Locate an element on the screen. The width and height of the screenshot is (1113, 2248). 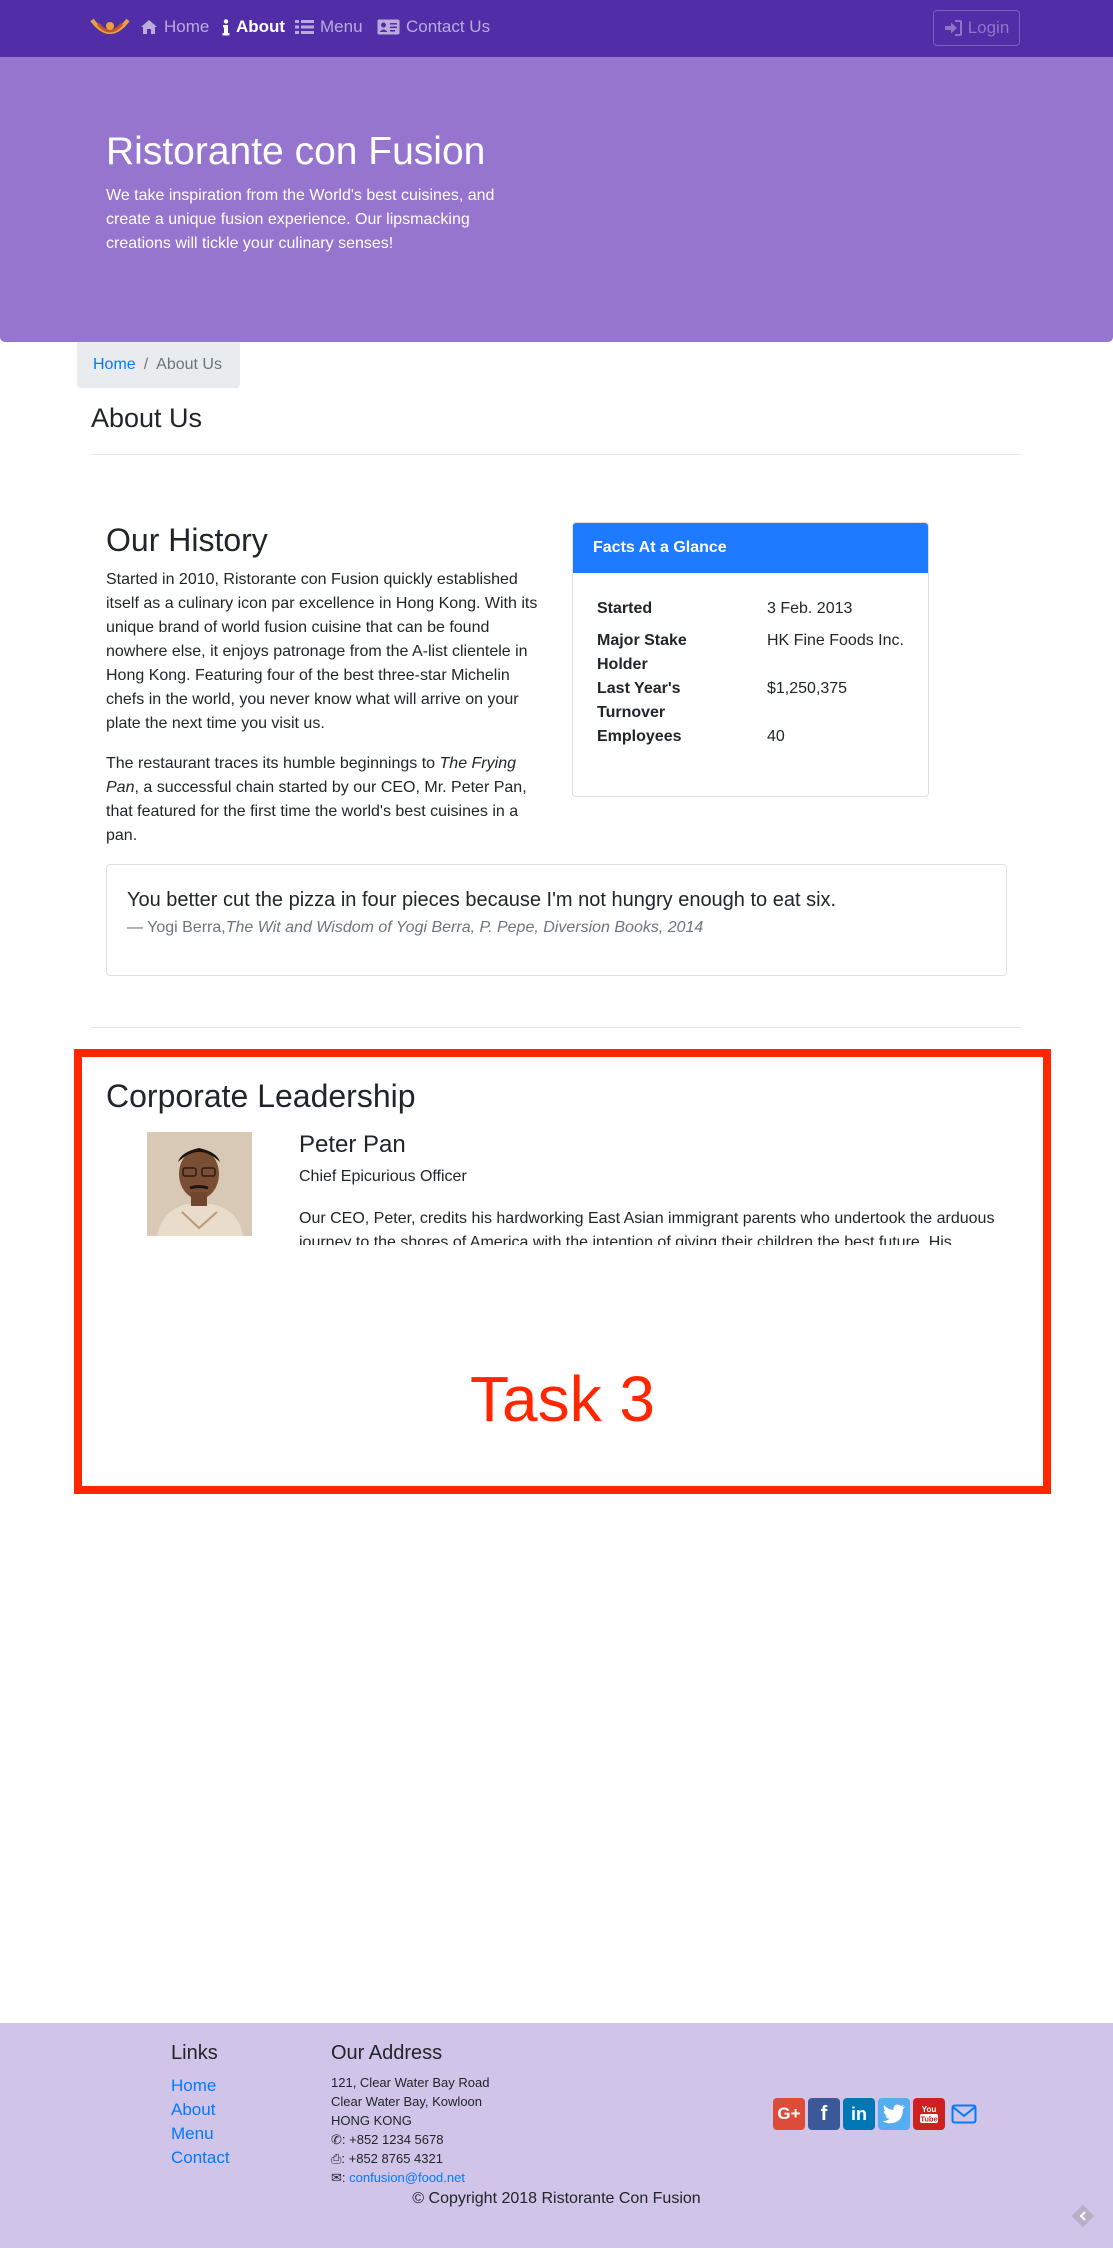
nav-home: Home is located at coordinates (174, 27).